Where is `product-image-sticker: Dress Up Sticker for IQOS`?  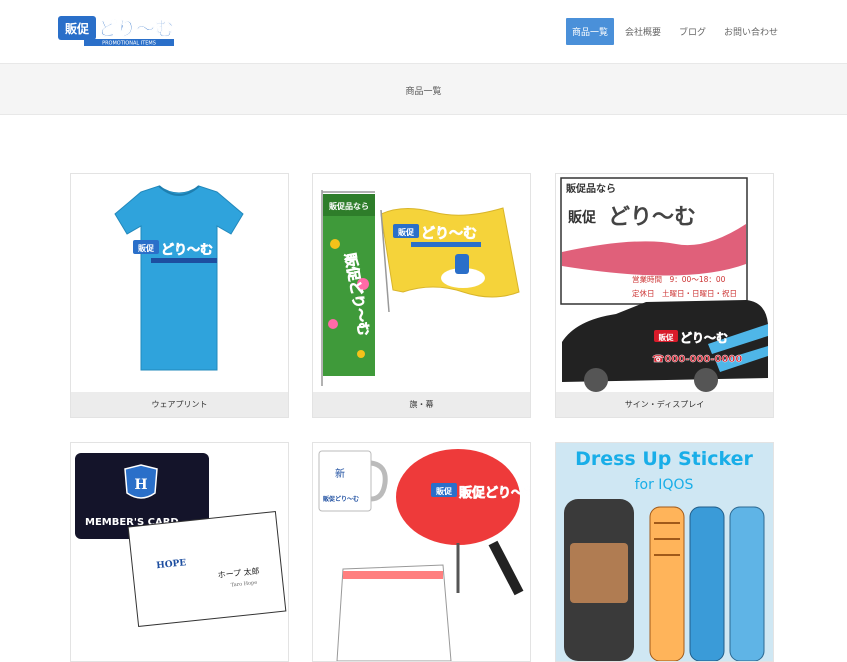
product-image-sticker: Dress Up Sticker for IQOS is located at coordinates (664, 552).